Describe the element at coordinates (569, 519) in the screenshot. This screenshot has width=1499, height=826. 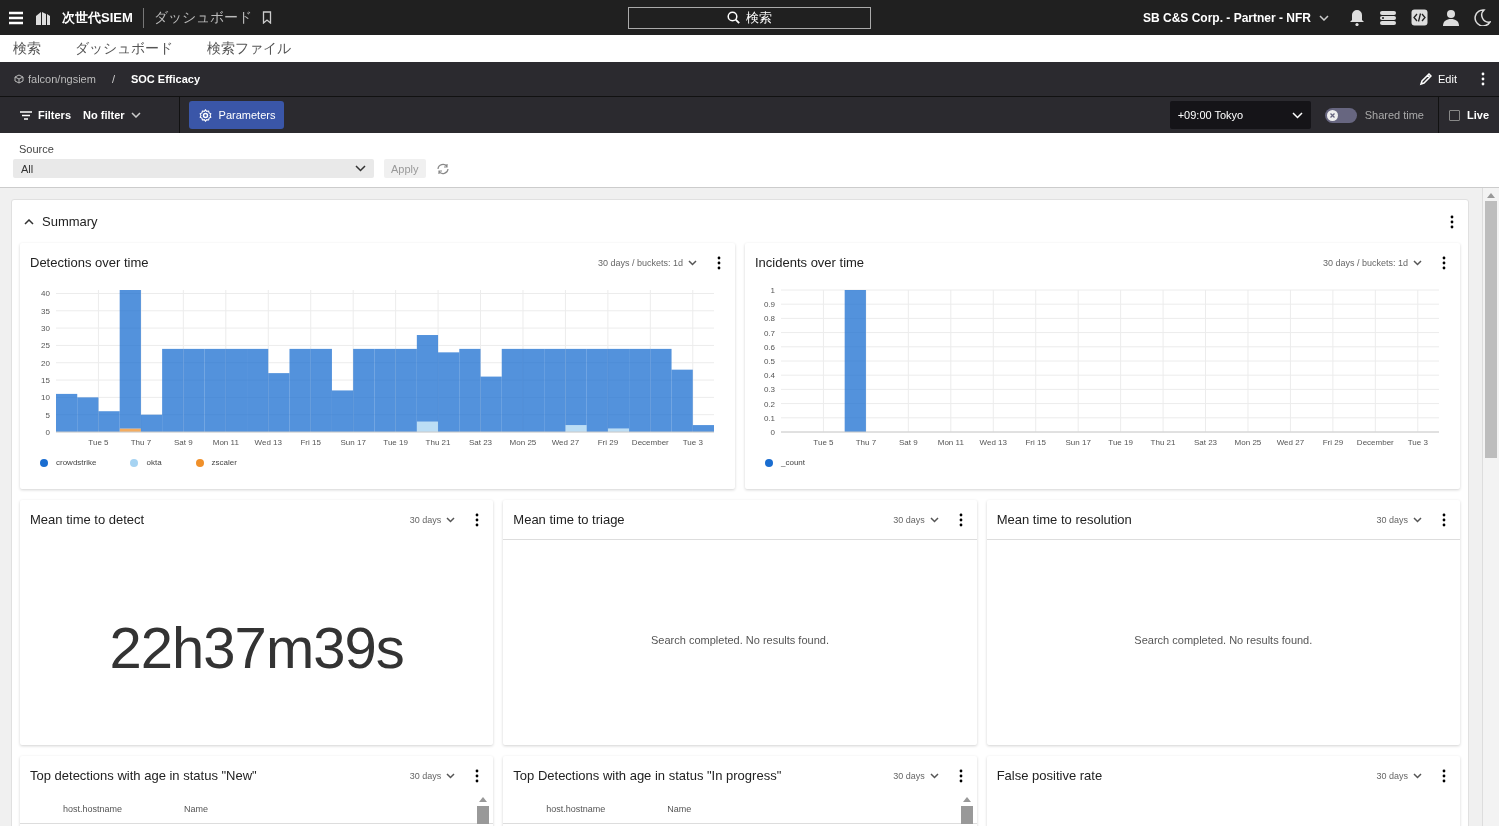
I see `widget-title: Mean time to triage` at that location.